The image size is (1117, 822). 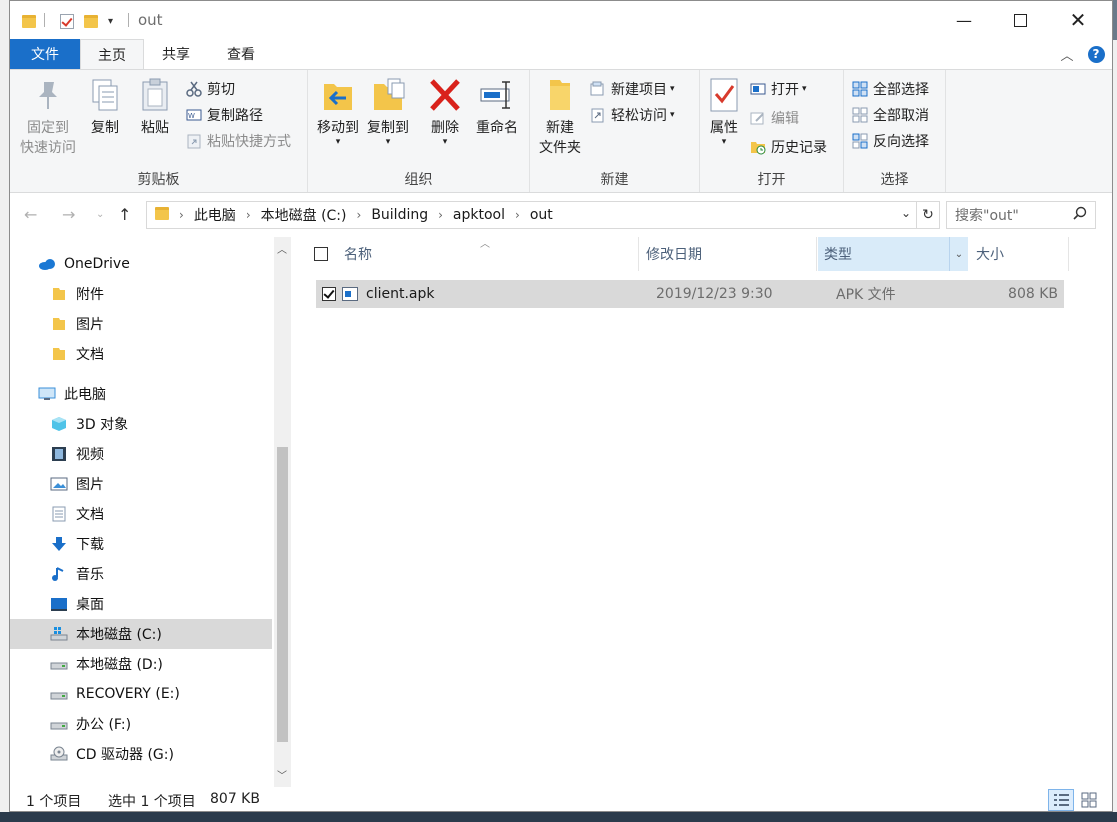 I want to click on new-folder-button: 新建 文件夹, so click(x=560, y=117).